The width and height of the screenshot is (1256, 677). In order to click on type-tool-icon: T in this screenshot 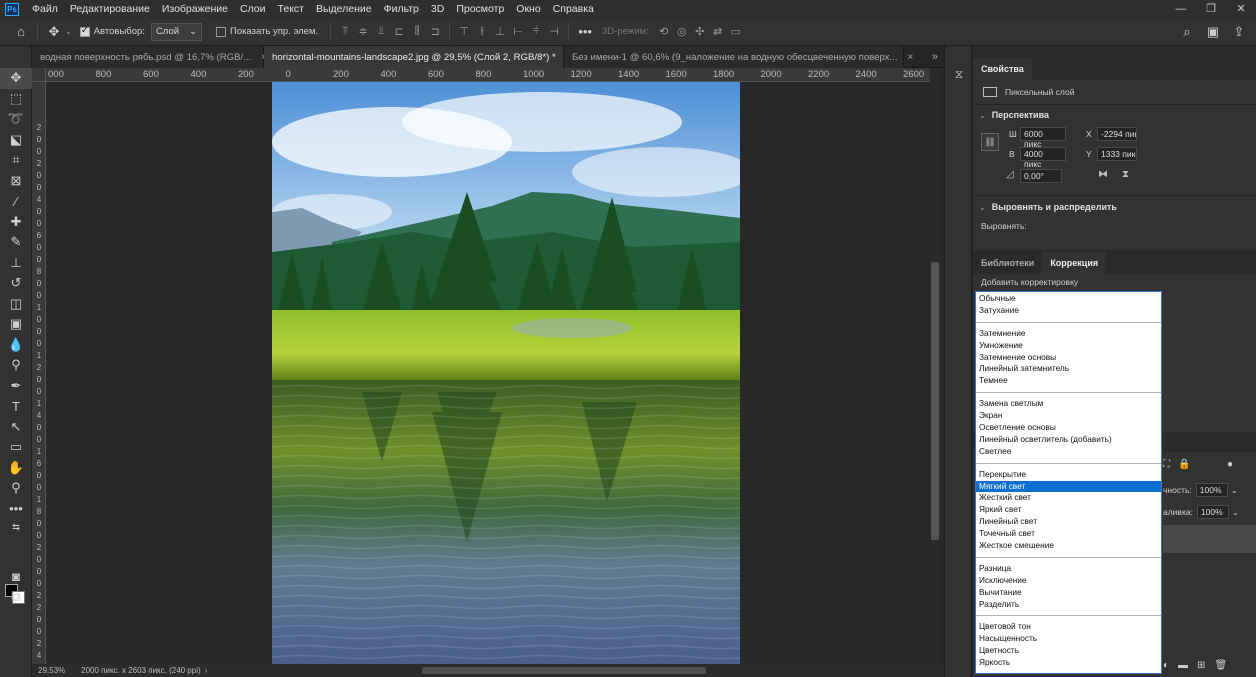, I will do `click(16, 406)`.